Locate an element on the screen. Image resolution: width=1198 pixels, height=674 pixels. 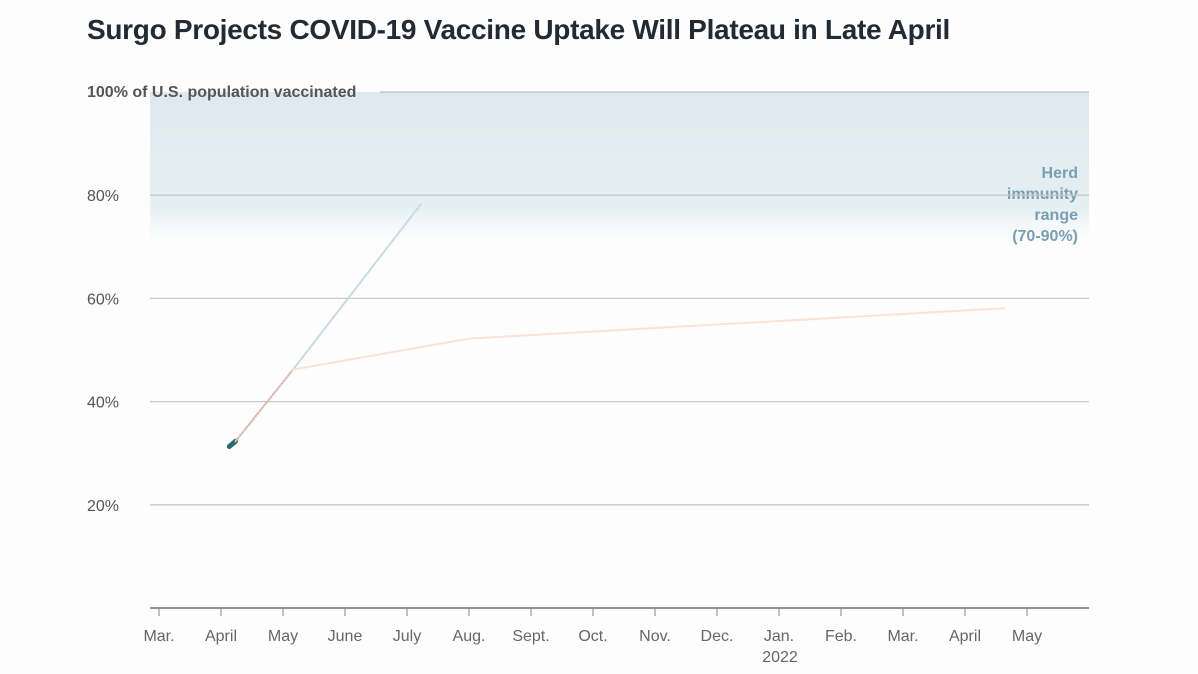
herd-immunity-label: range is located at coordinates (1056, 215).